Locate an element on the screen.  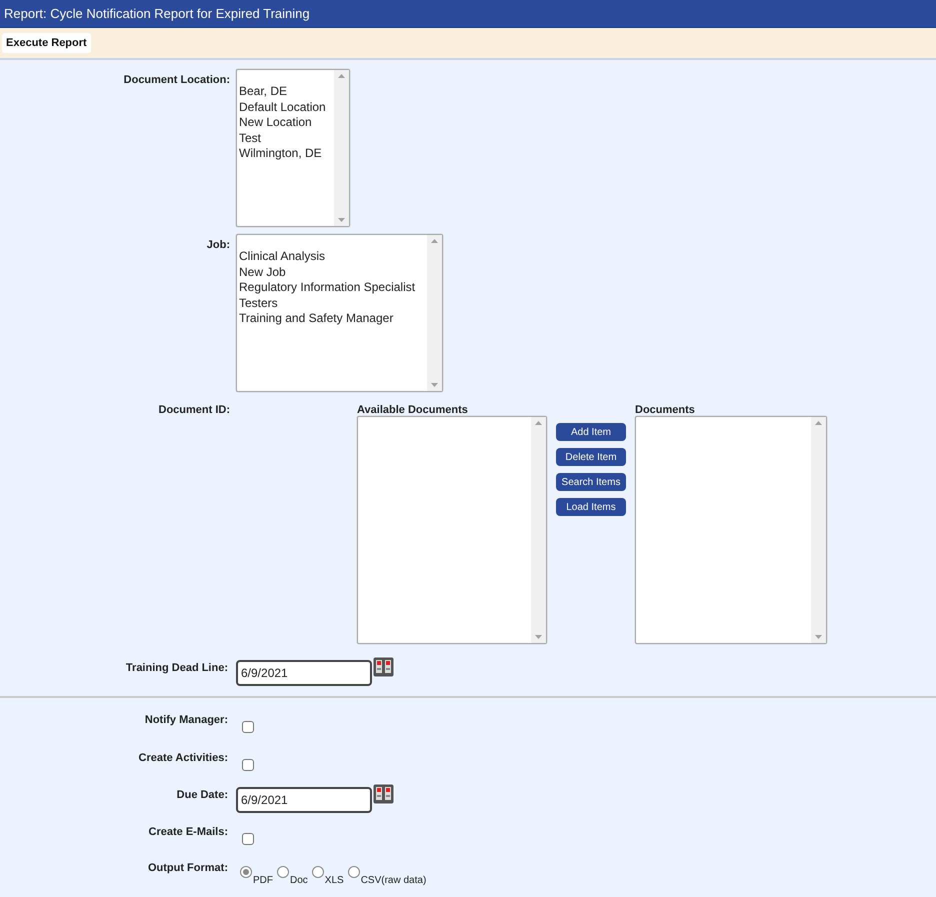
list-action-button: Load Items is located at coordinates (591, 507).